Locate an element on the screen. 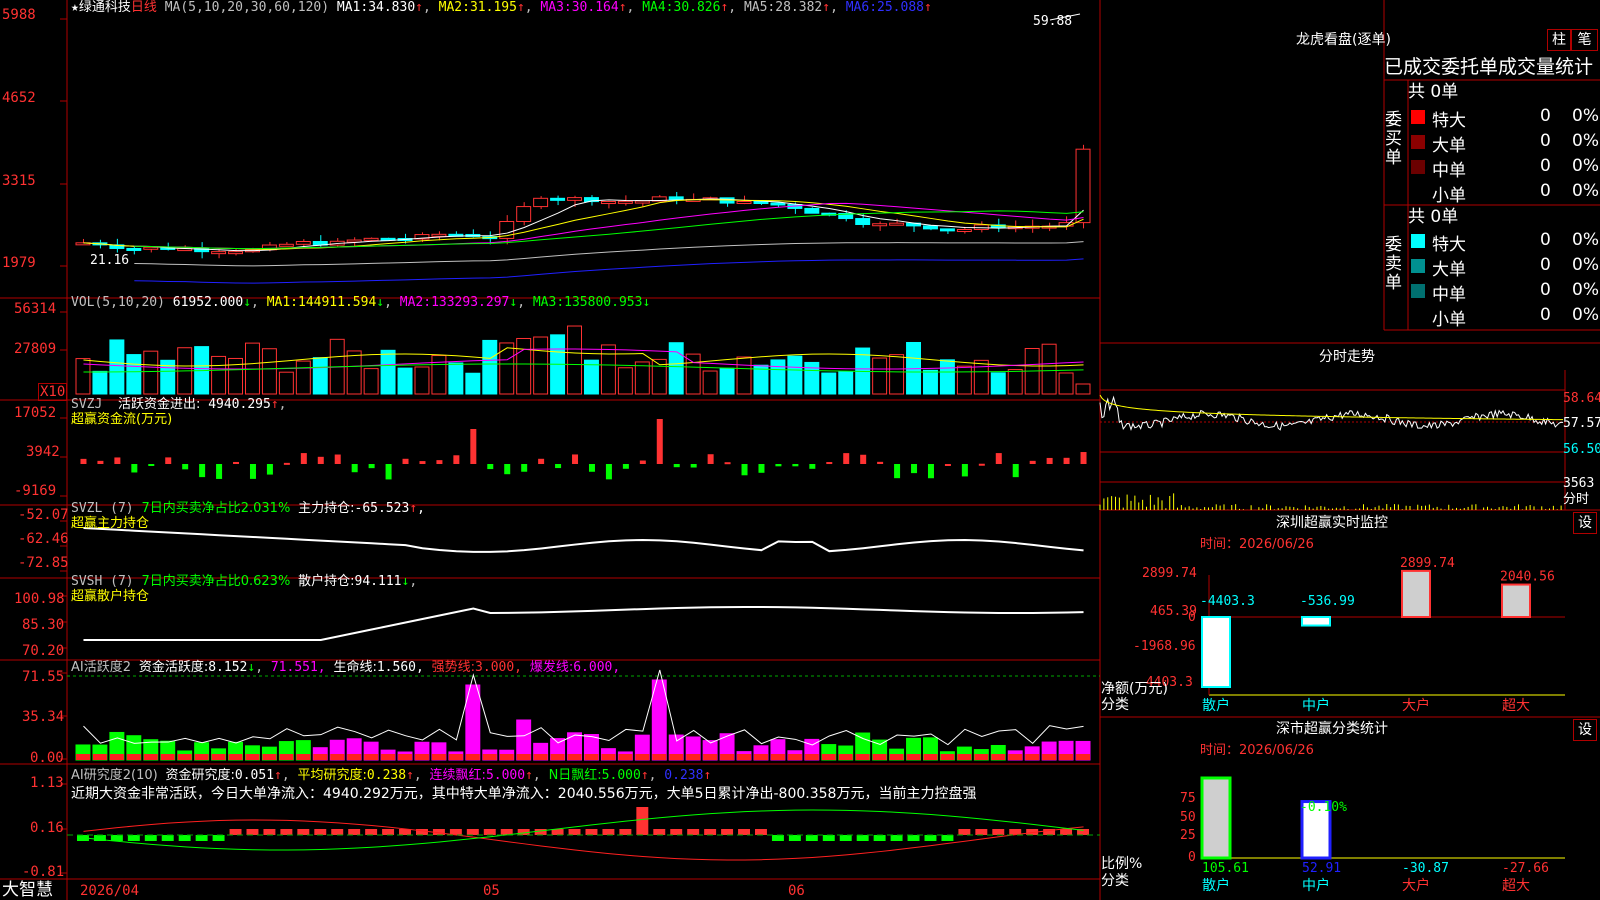  app-name: 大智慧 is located at coordinates (27, 890).